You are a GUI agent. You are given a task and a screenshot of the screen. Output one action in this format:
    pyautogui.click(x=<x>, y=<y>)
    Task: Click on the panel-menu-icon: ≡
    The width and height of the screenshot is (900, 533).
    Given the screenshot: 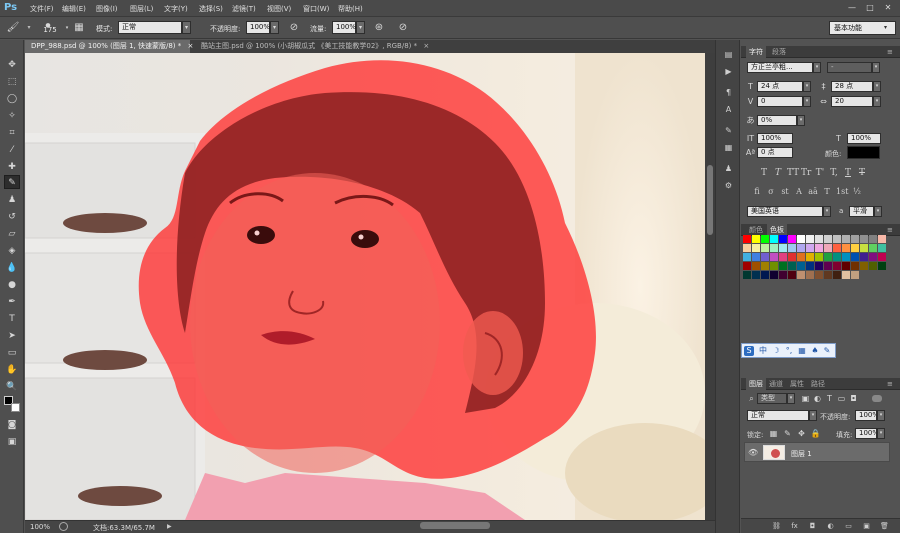 What is the action you would take?
    pyautogui.click(x=890, y=230)
    